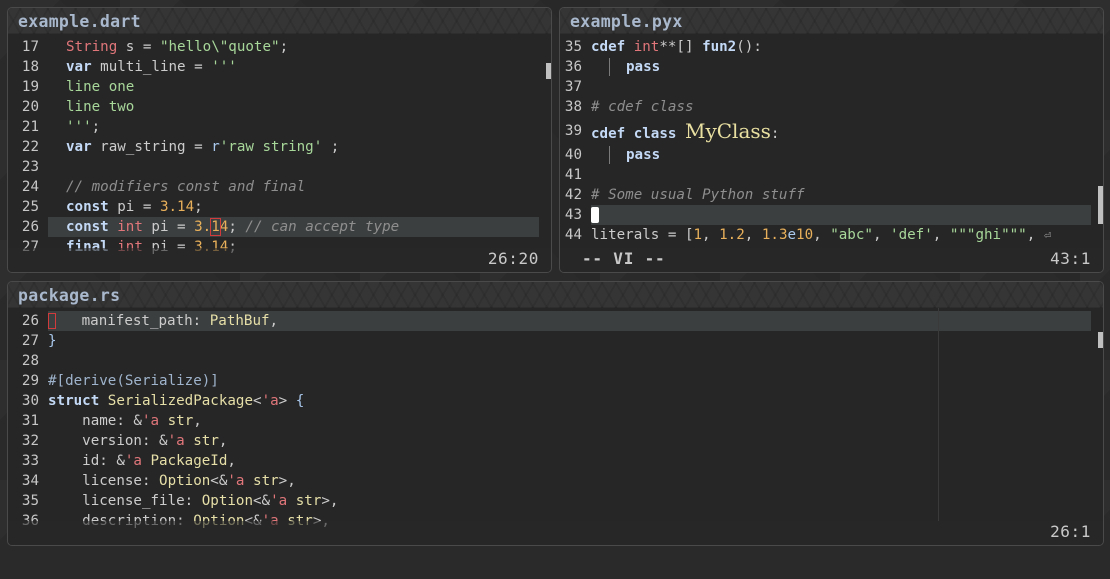 The height and width of the screenshot is (579, 1110). I want to click on line-number: 39, so click(573, 131).